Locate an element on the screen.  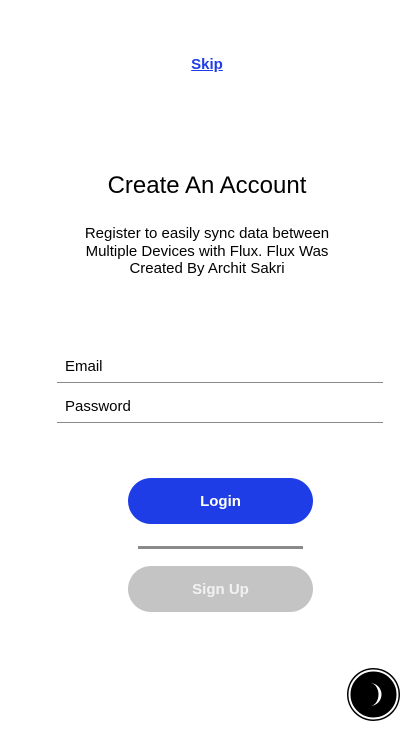
password-field is located at coordinates (220, 407).